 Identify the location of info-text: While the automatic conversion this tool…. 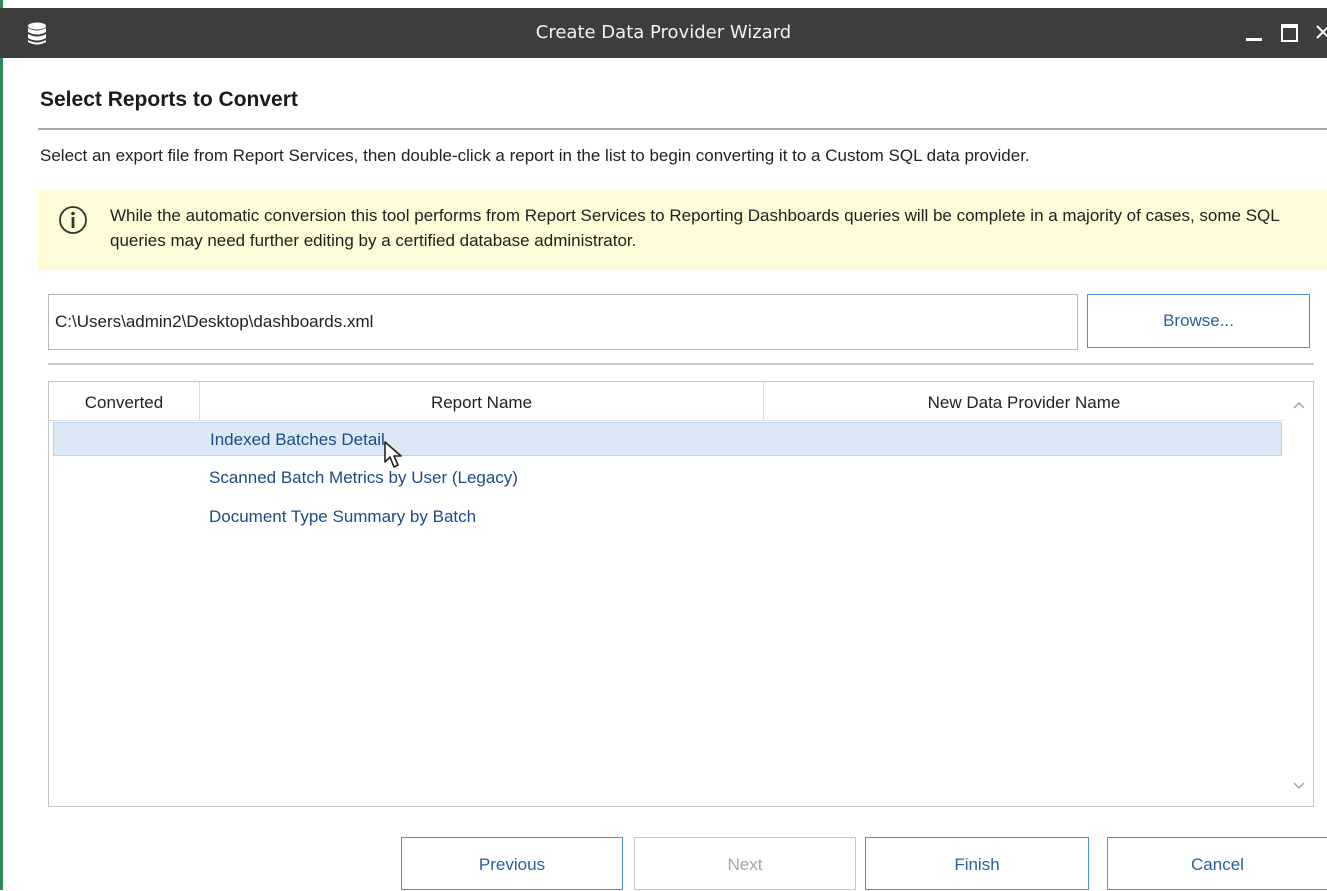
(695, 228).